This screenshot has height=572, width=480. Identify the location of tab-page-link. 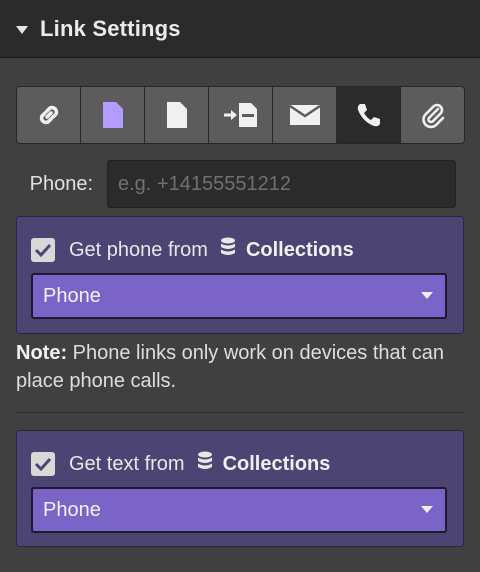
(113, 115).